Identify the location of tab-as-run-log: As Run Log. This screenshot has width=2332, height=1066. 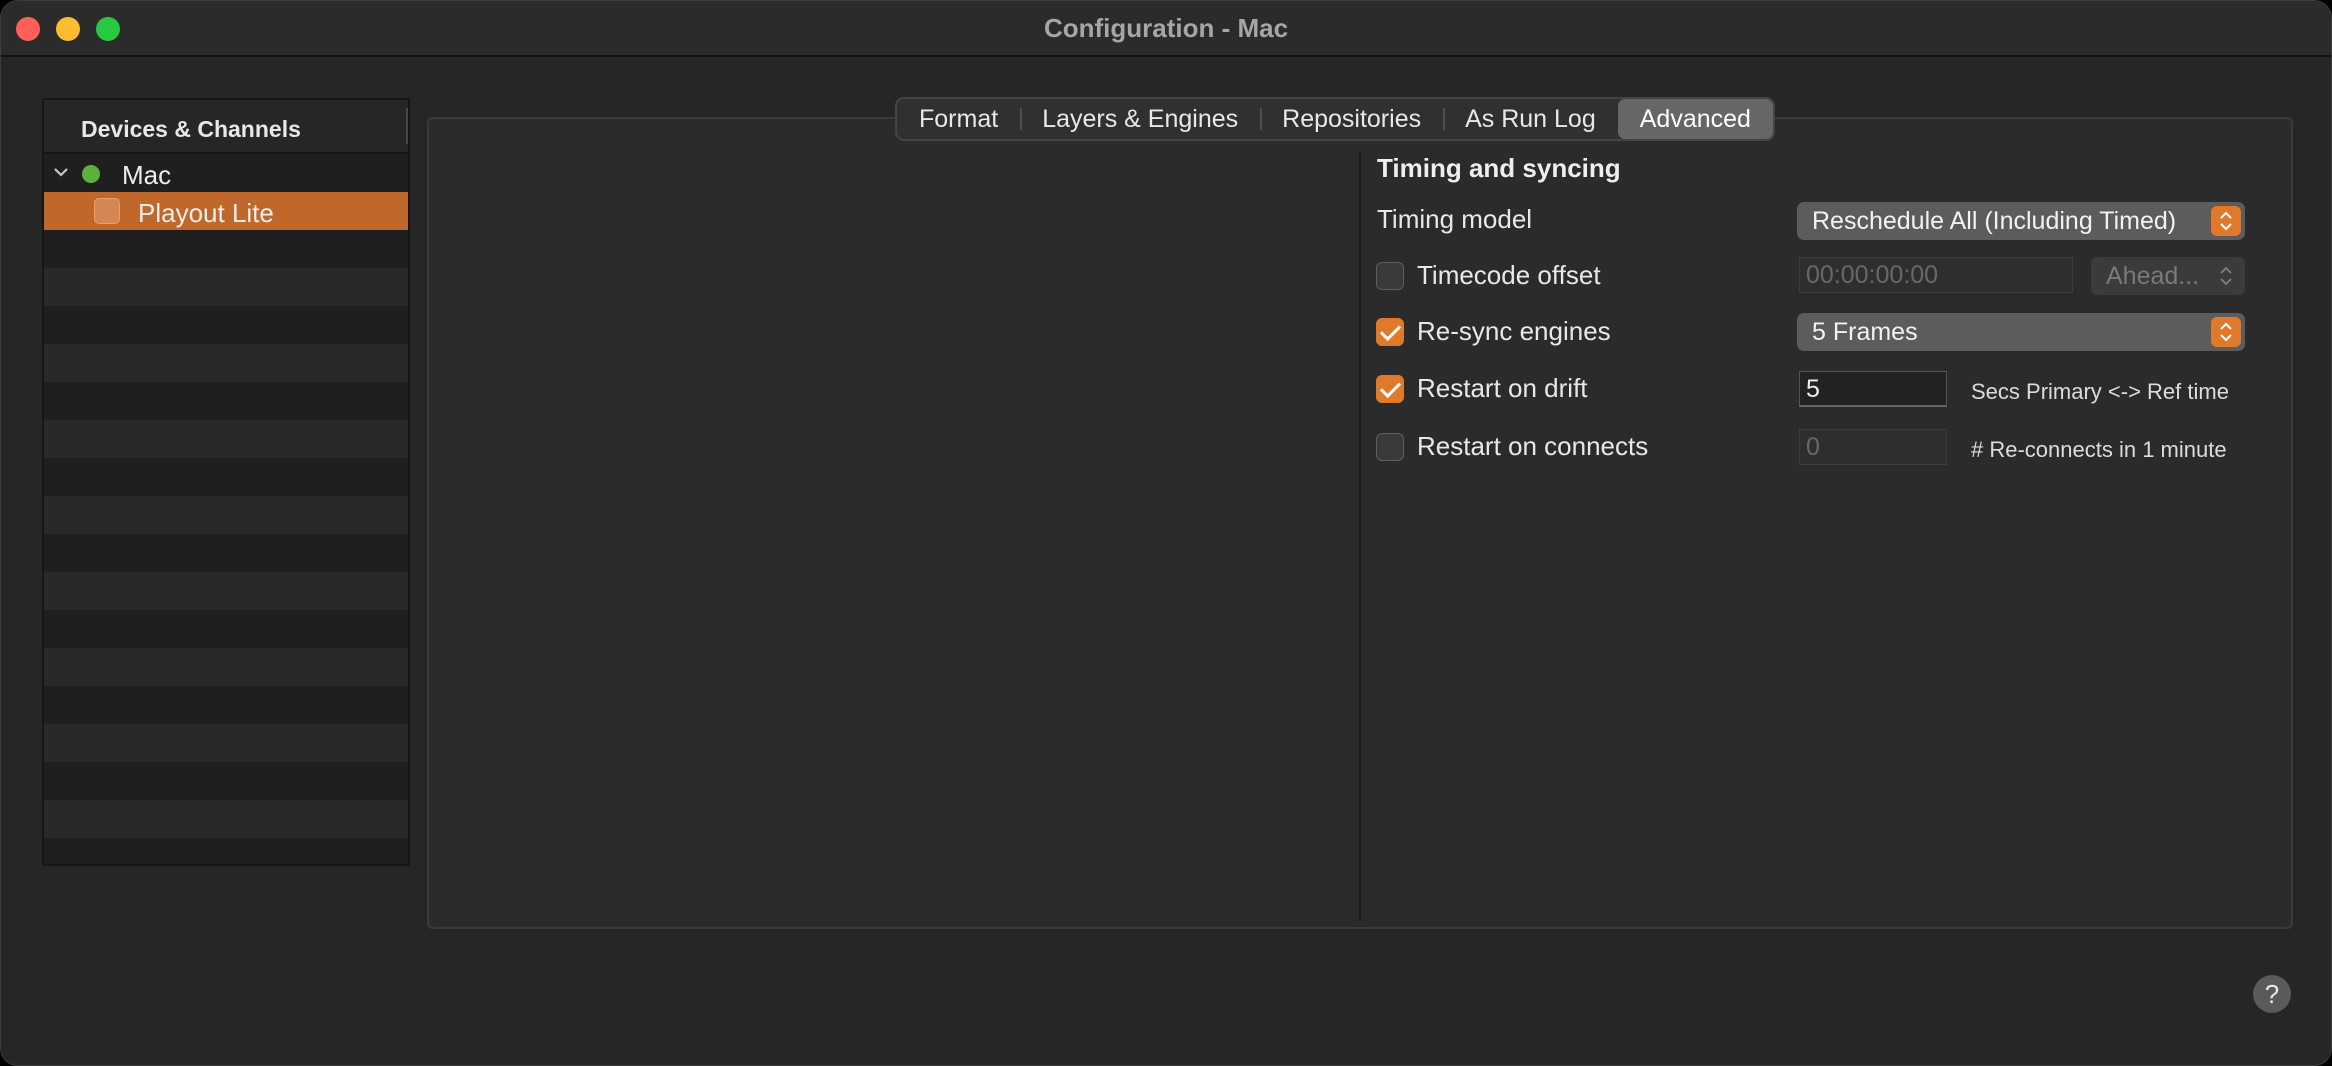
(1530, 119).